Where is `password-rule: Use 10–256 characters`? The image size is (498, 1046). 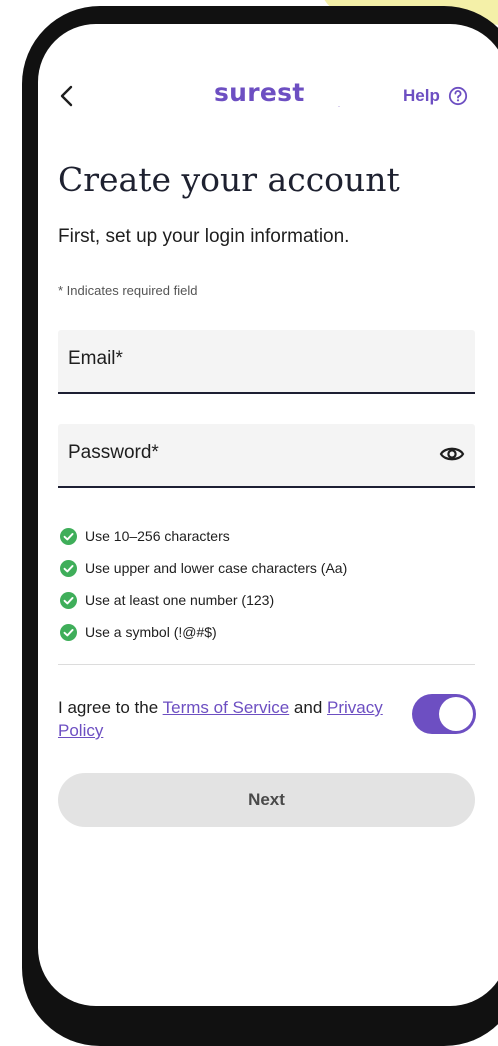 password-rule: Use 10–256 characters is located at coordinates (203, 536).